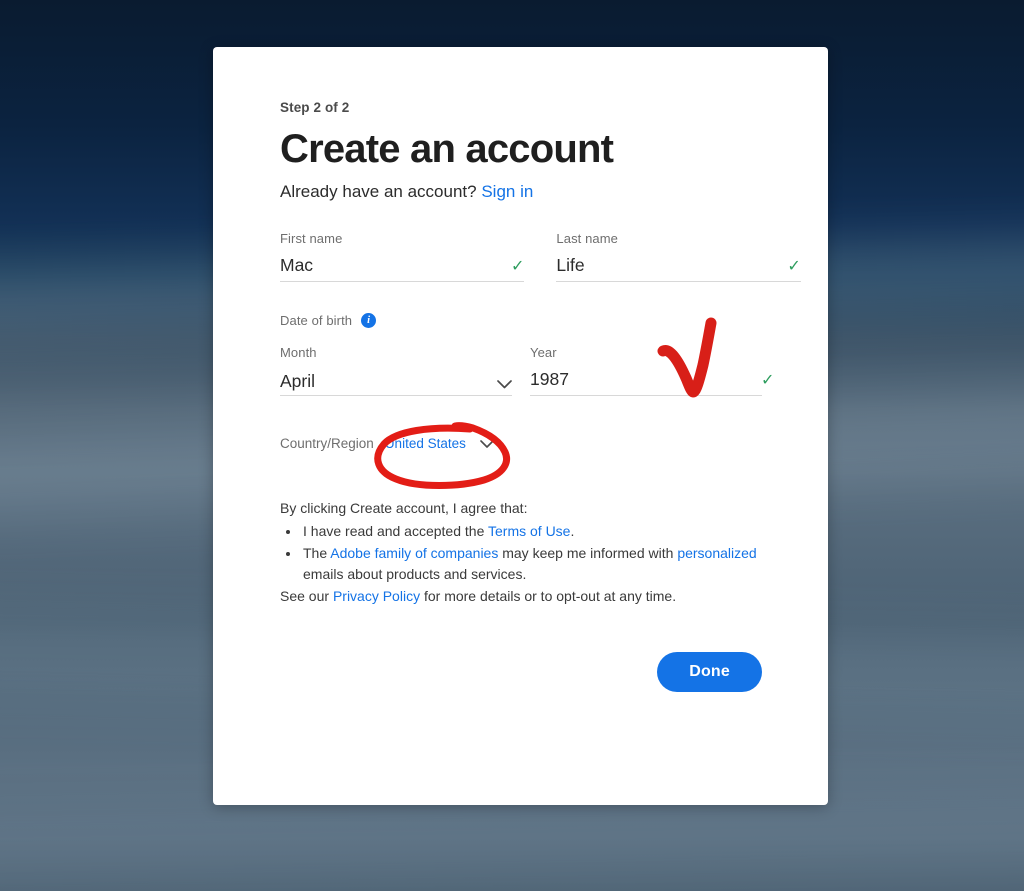  I want to click on date-of-birth-row: Month April Year ✓, so click(527, 371).